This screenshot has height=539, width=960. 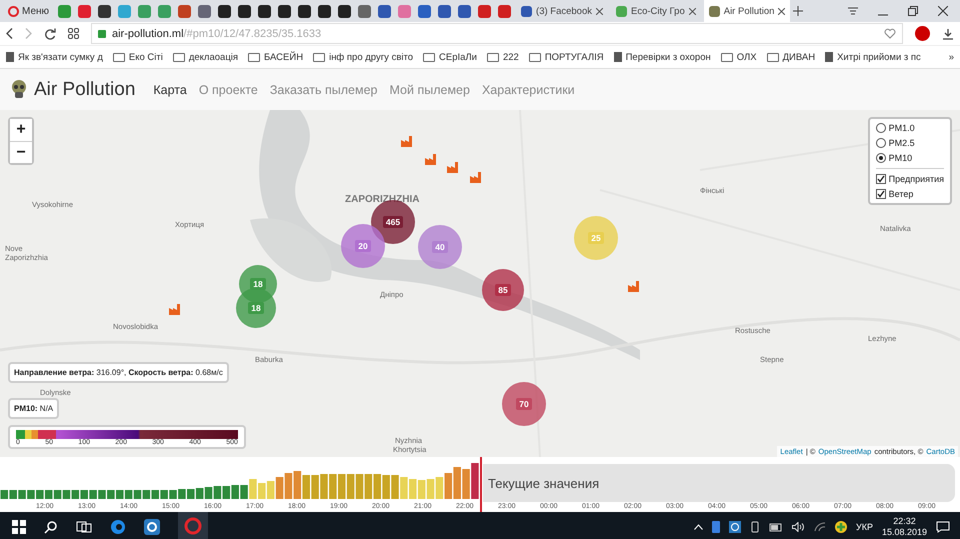 What do you see at coordinates (152, 526) in the screenshot?
I see `app-icon` at bounding box center [152, 526].